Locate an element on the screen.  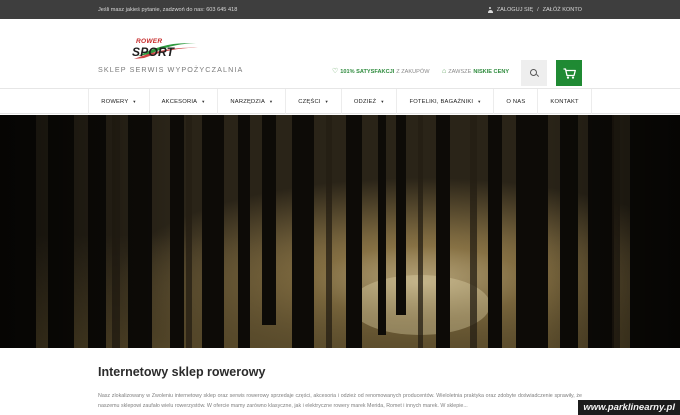
cart-icon is located at coordinates (569, 73).